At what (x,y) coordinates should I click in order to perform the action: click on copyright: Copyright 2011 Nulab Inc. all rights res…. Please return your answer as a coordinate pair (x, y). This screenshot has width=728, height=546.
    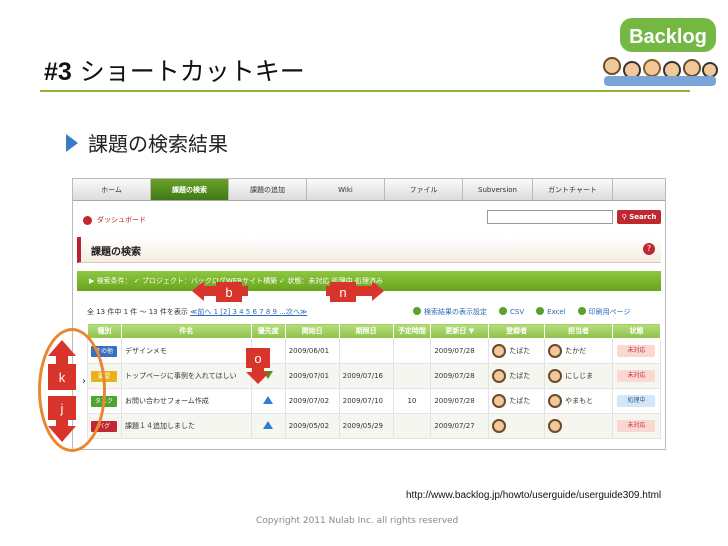
    Looking at the image, I should click on (357, 521).